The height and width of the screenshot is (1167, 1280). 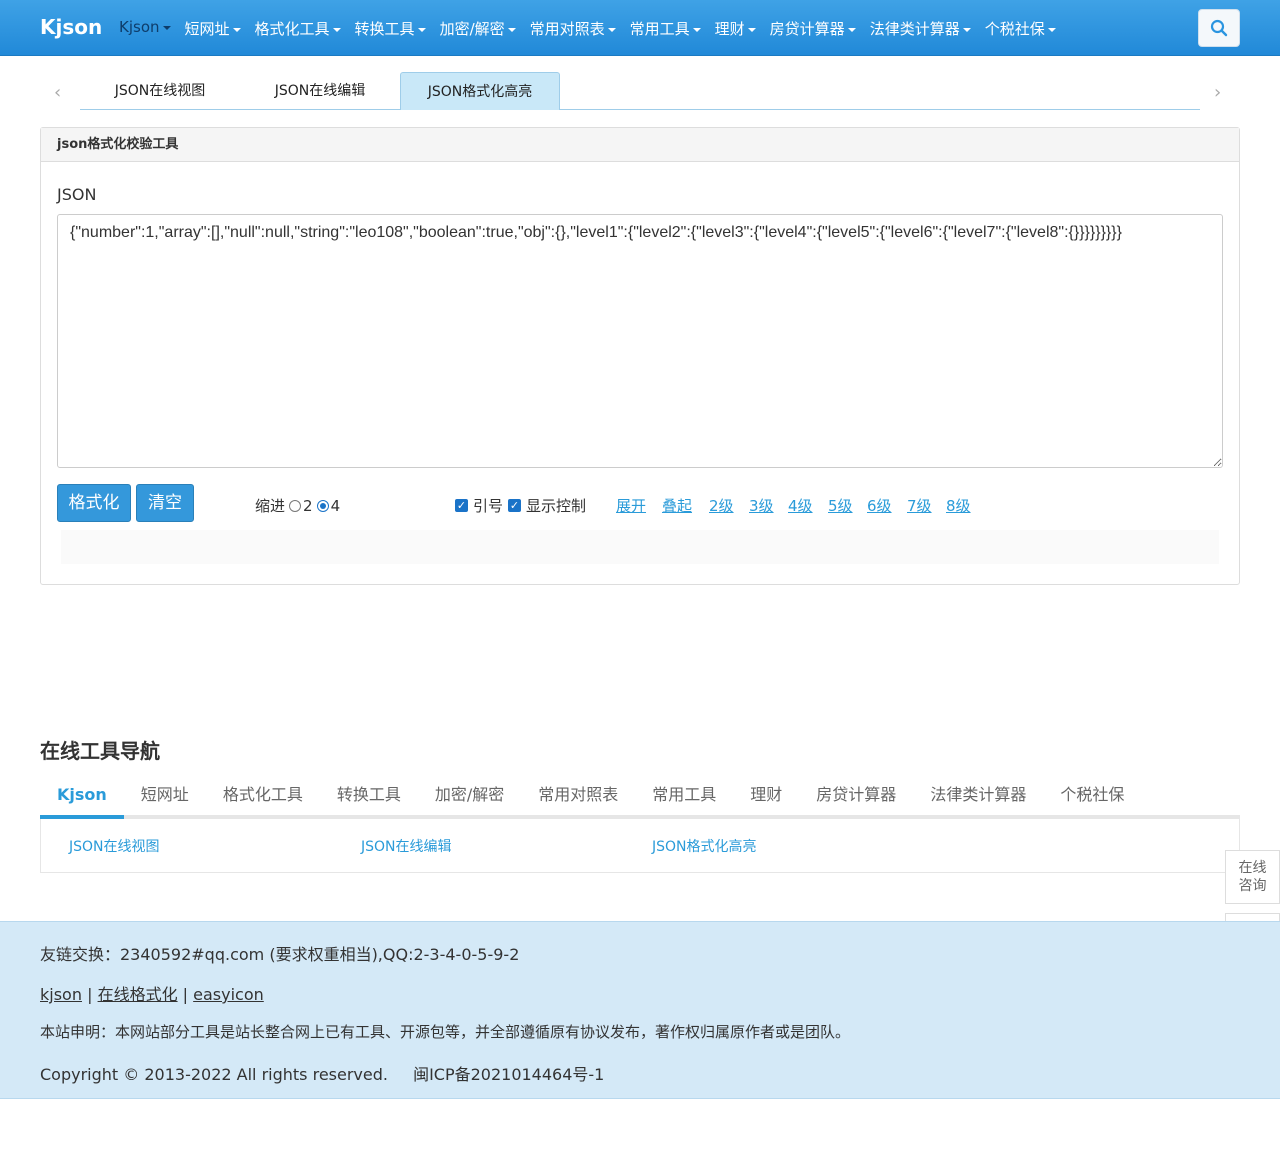 What do you see at coordinates (488, 506) in the screenshot?
I see `quote-label: 引号` at bounding box center [488, 506].